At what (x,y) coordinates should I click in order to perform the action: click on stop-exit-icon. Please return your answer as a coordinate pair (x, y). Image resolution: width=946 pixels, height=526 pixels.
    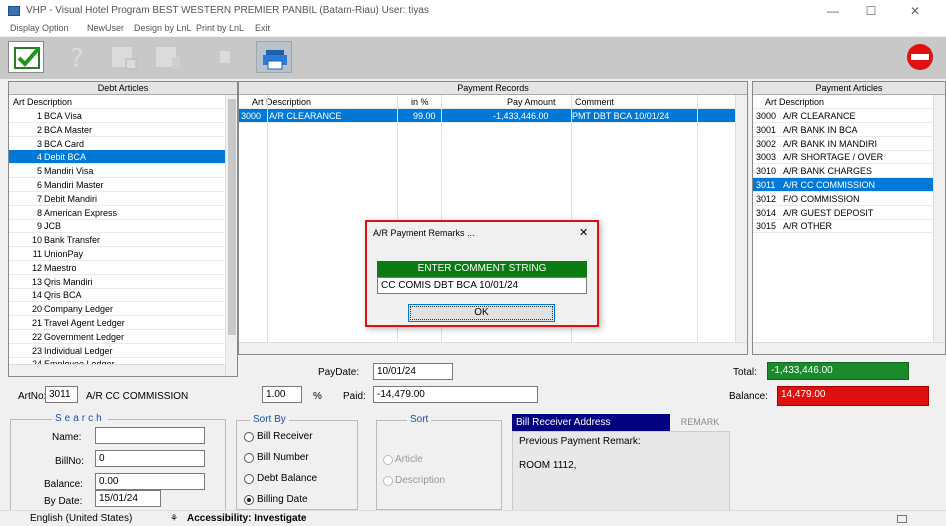
    Looking at the image, I should click on (920, 57).